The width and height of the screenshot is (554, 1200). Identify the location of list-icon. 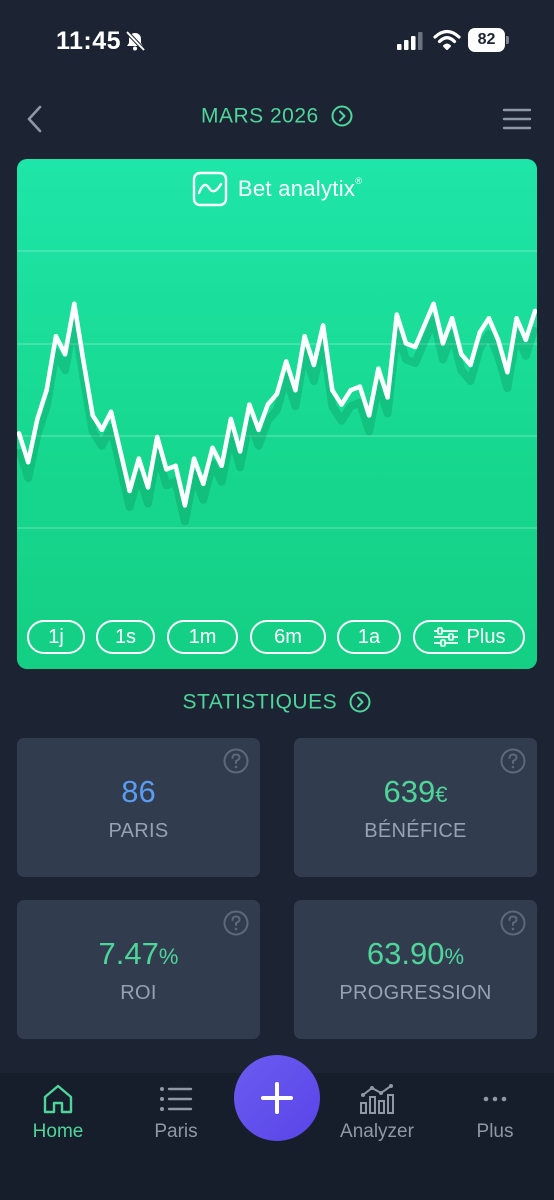
(176, 1099).